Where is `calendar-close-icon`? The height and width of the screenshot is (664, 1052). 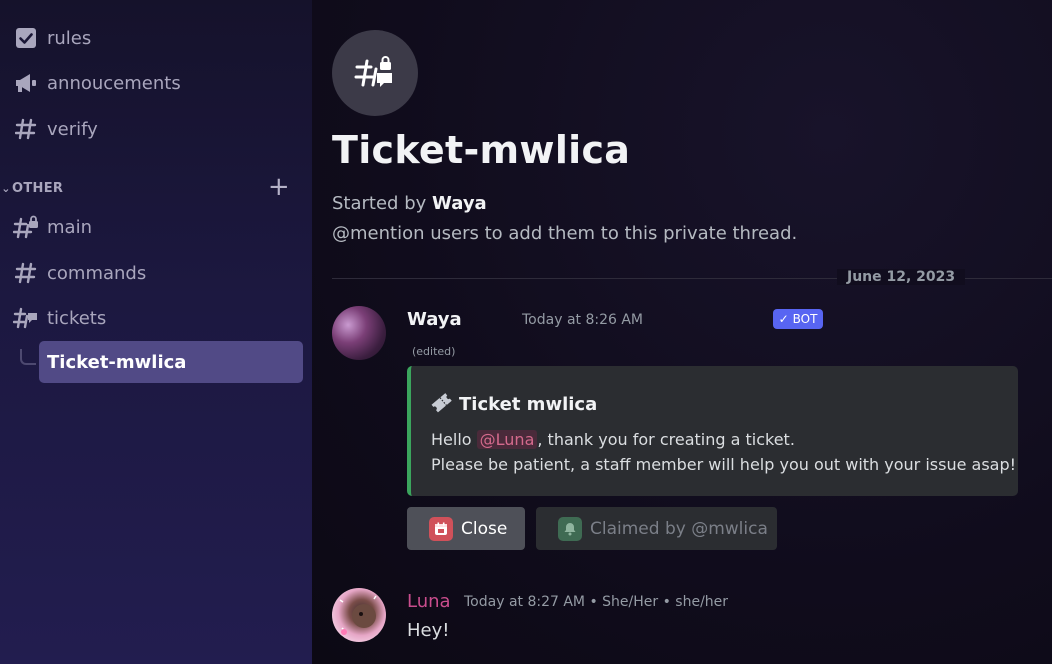
calendar-close-icon is located at coordinates (441, 528).